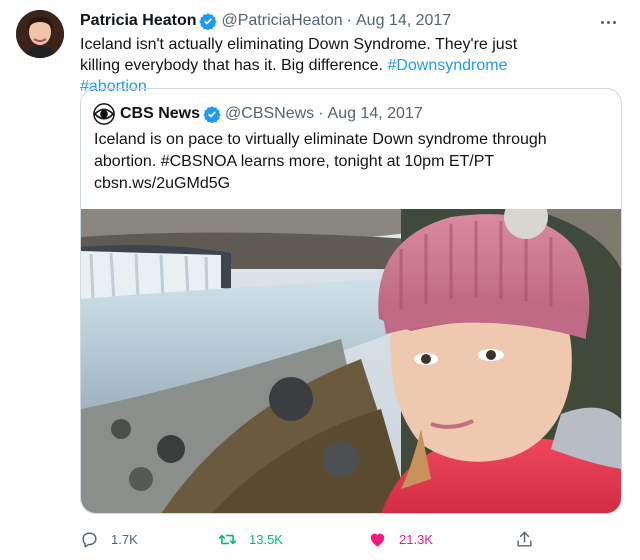  What do you see at coordinates (40, 34) in the screenshot?
I see `author-avatar` at bounding box center [40, 34].